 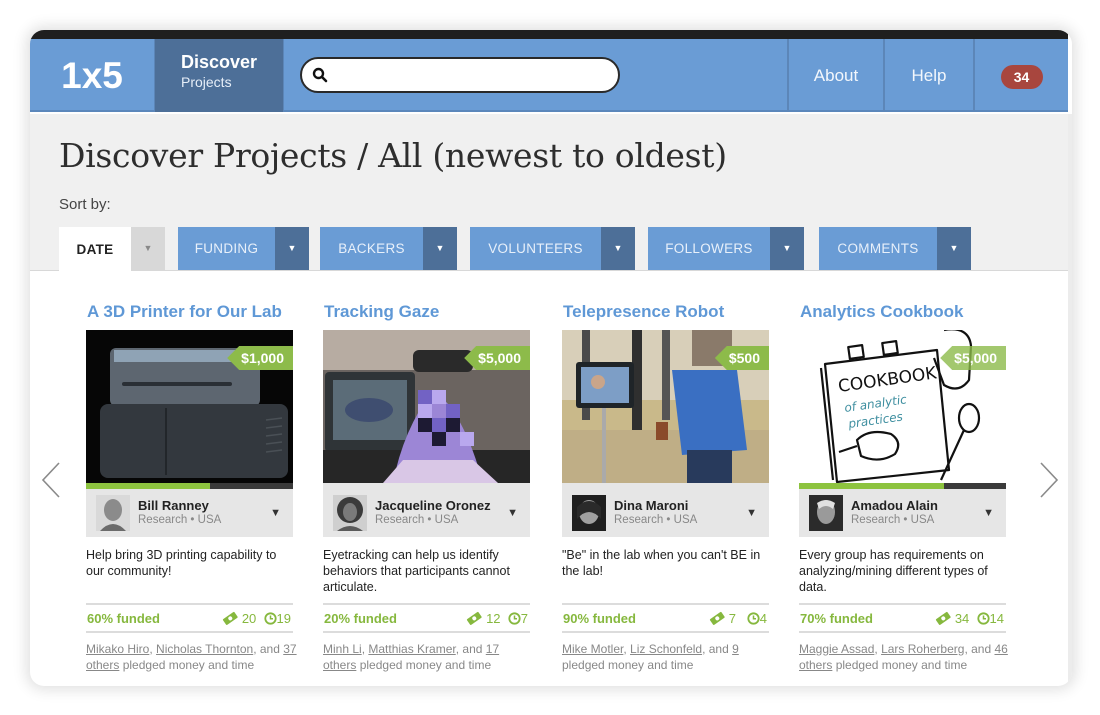 I want to click on owner-name: Bill Ranney, so click(x=173, y=505).